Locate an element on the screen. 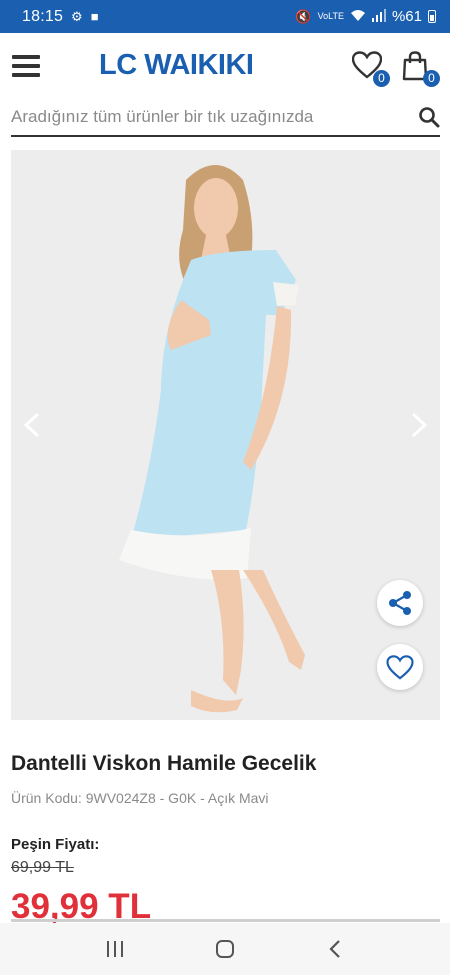  recent-apps-icon is located at coordinates (115, 949).